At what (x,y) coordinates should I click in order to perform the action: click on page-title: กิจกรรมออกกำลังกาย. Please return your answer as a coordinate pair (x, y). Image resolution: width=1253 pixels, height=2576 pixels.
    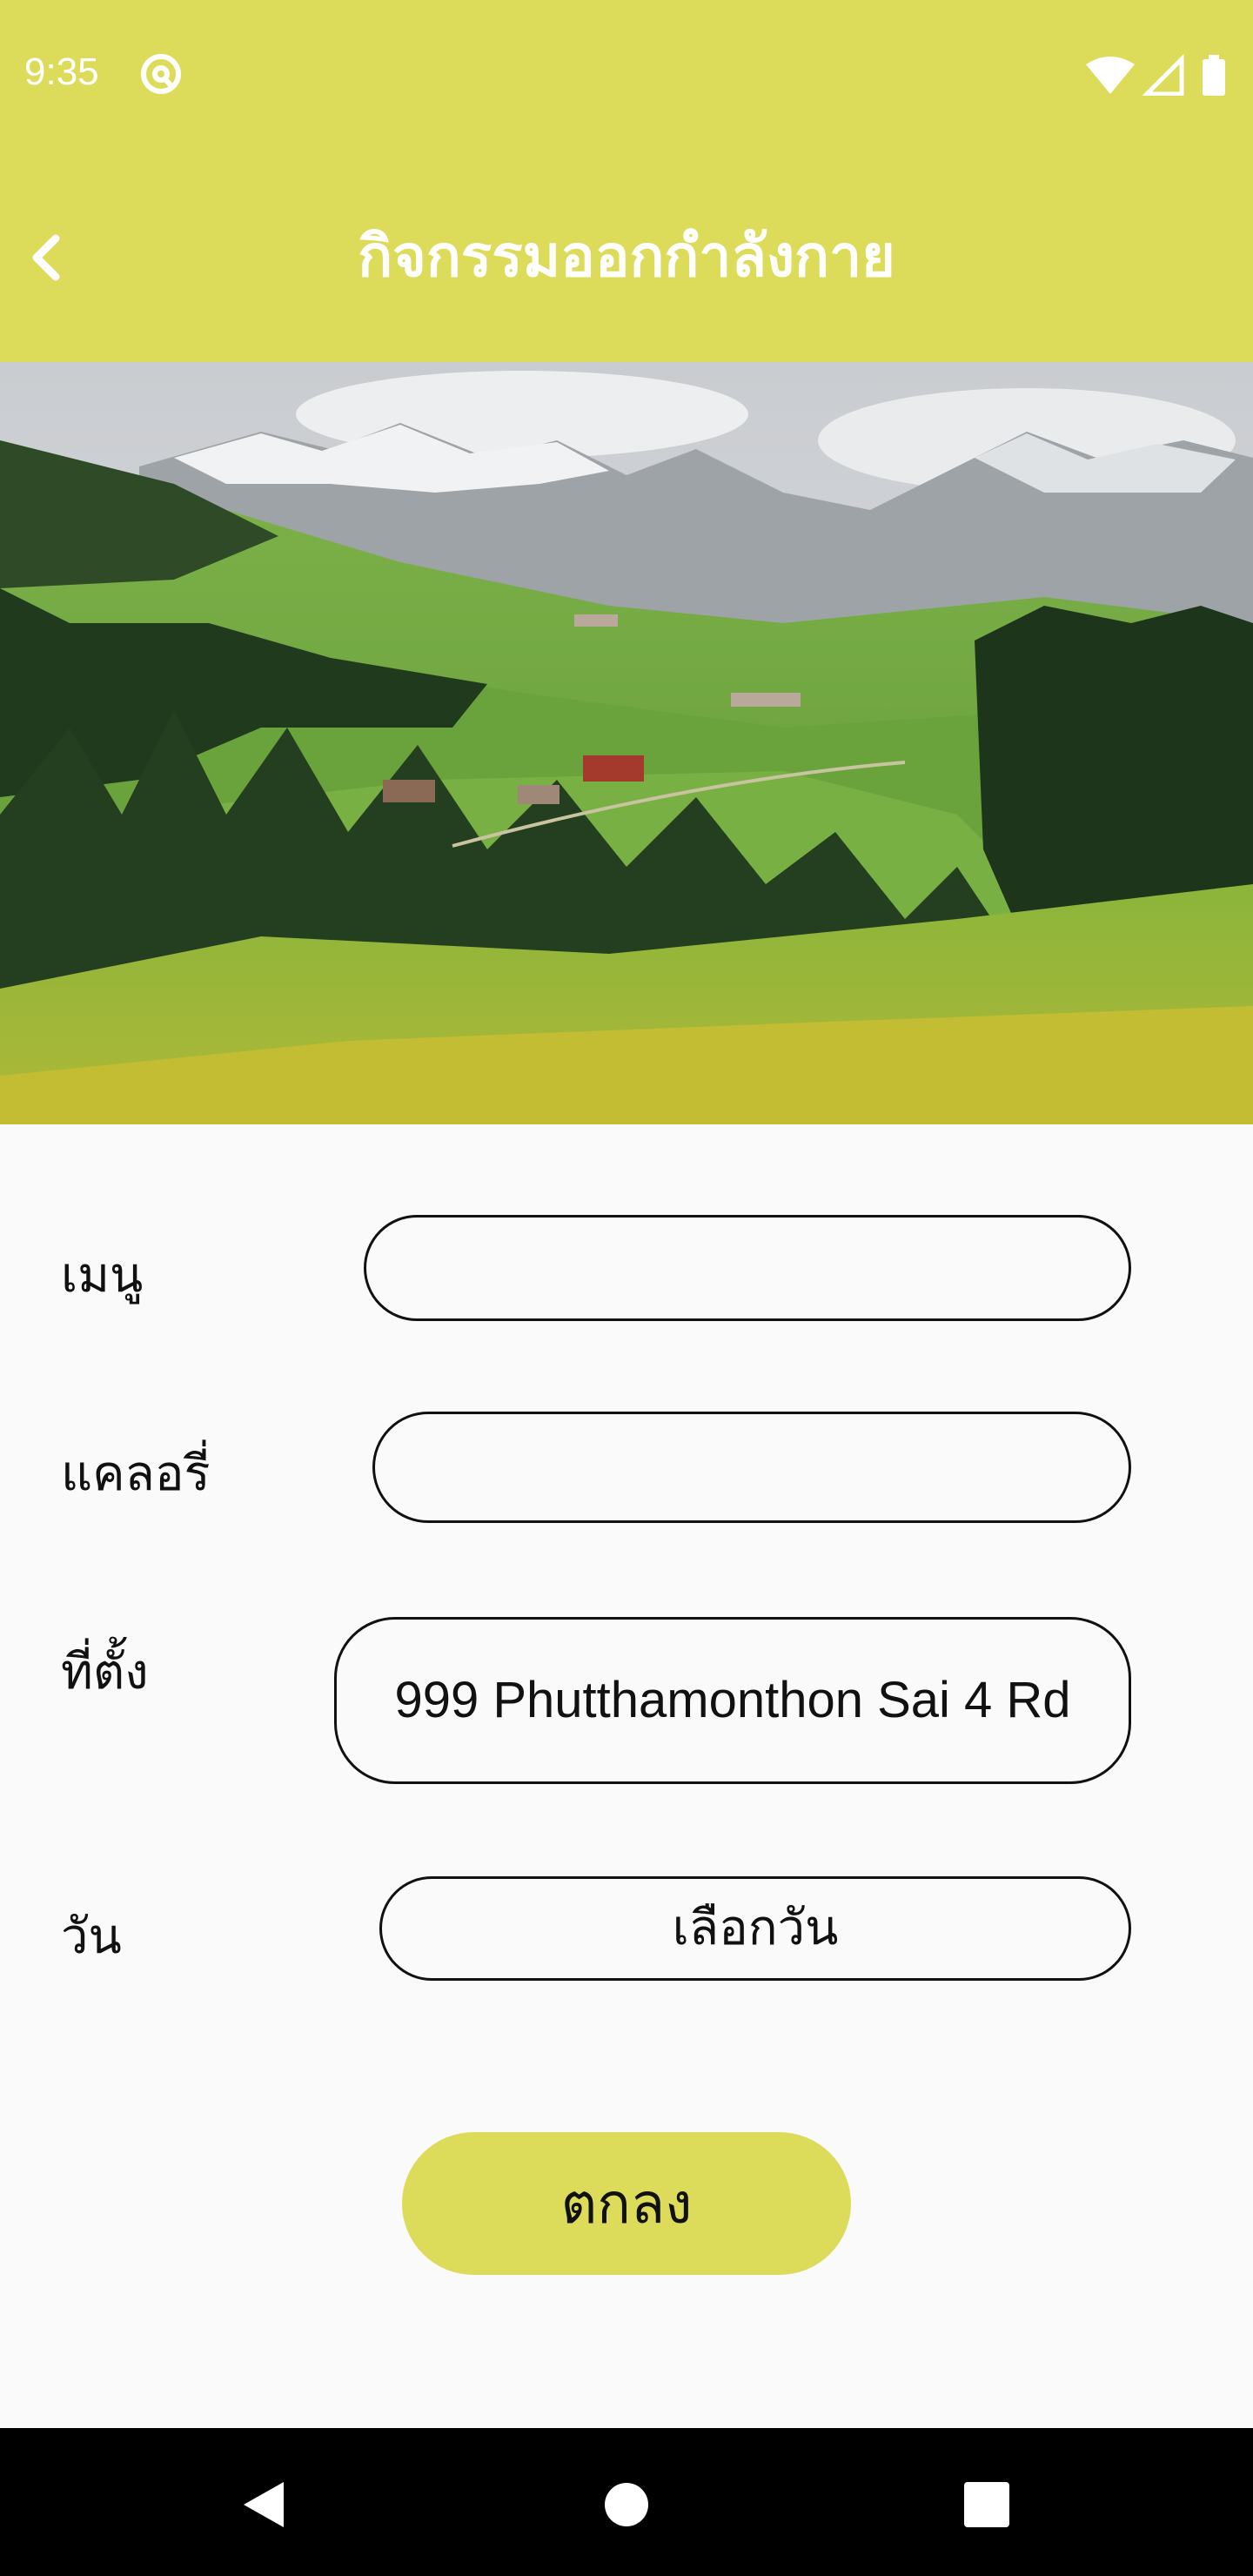
    Looking at the image, I should click on (626, 257).